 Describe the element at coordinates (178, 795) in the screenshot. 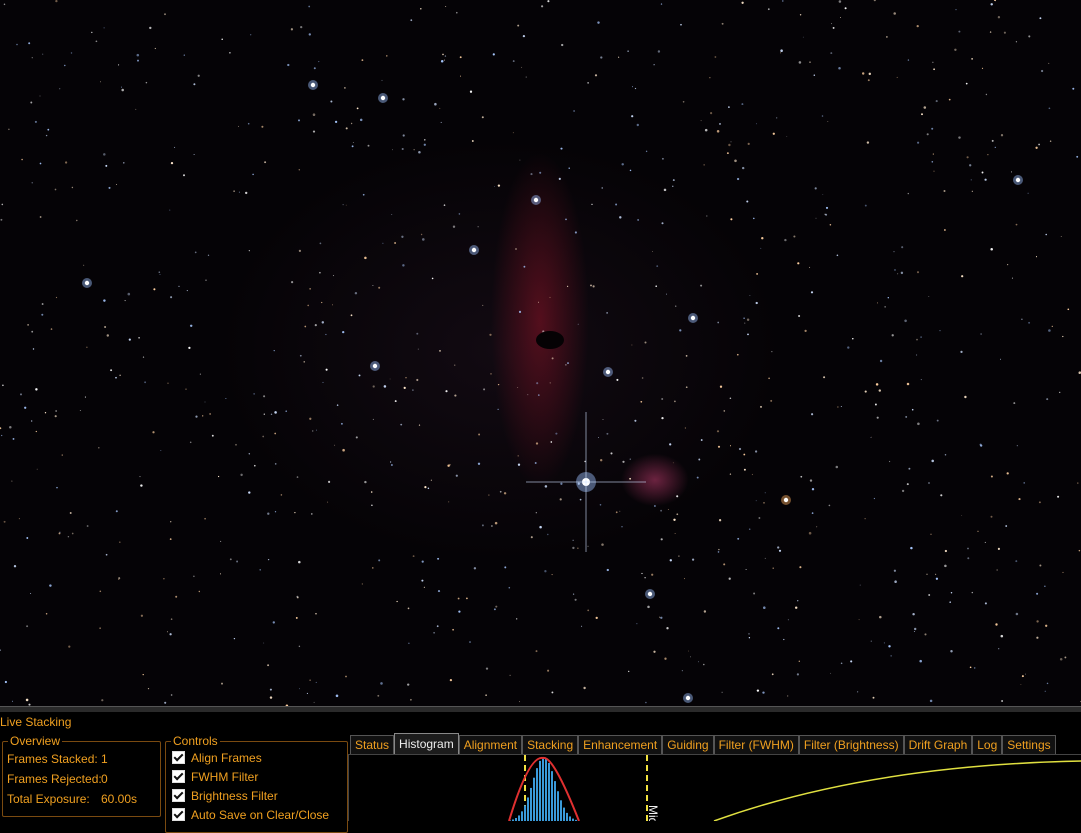

I see `brightness-filter-checkbox` at that location.